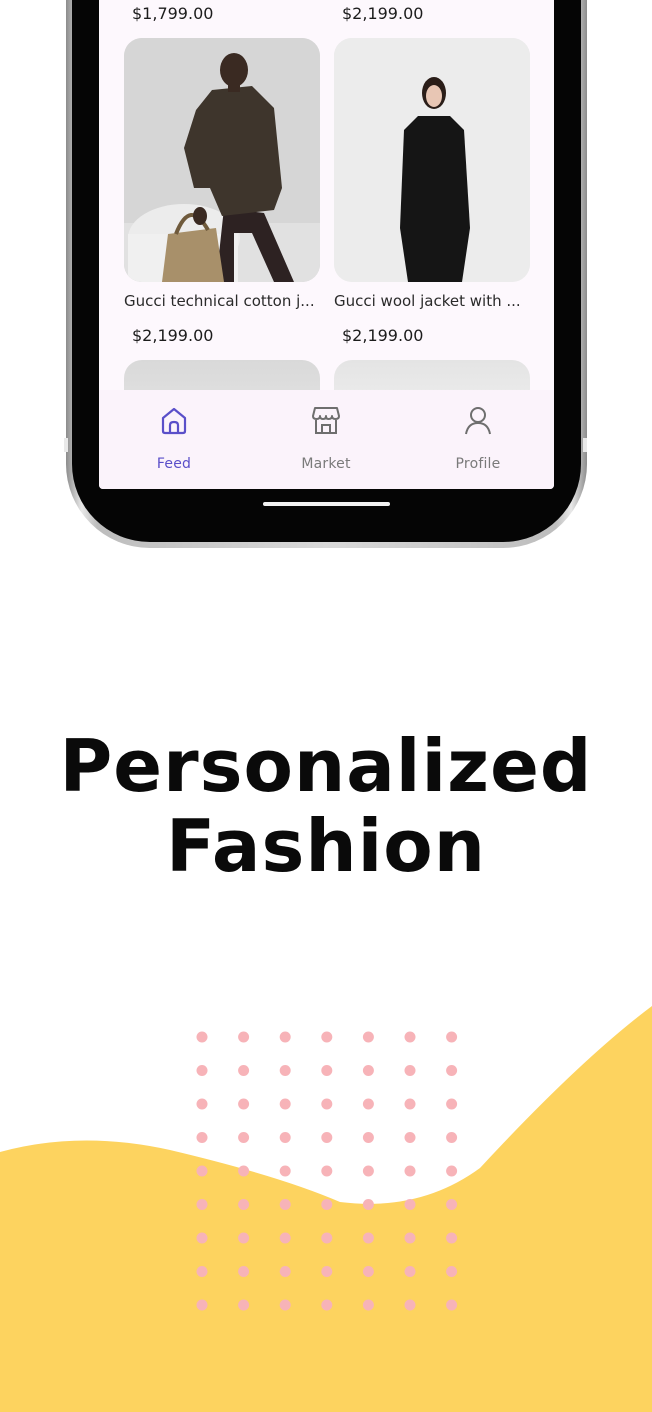  What do you see at coordinates (66, 445) in the screenshot?
I see `phone-side-button-left` at bounding box center [66, 445].